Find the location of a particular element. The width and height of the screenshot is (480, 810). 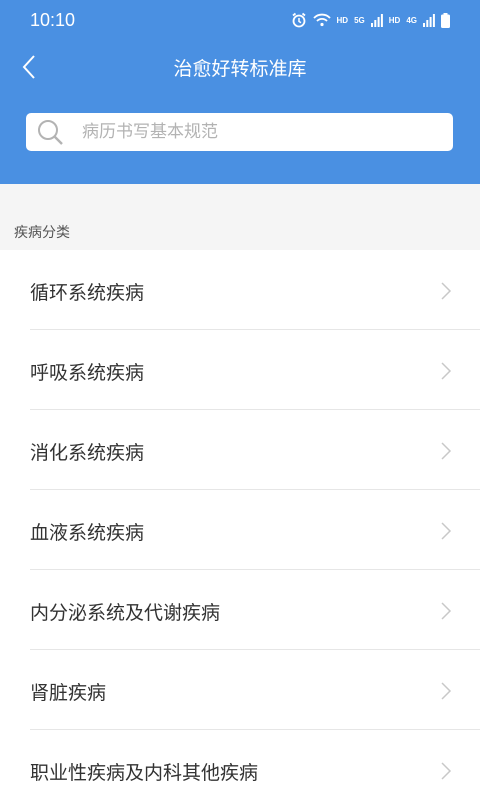

list-item-label: 内分泌系统及代谢疾病 is located at coordinates (125, 613).